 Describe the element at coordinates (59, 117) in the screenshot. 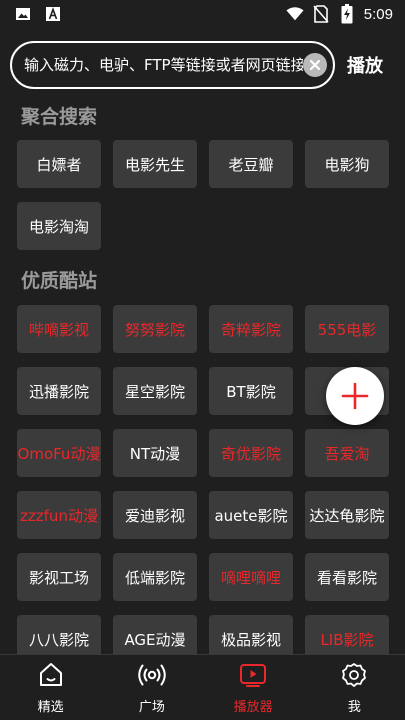

I see `section-title-aggregate-search: 聚合搜索` at that location.